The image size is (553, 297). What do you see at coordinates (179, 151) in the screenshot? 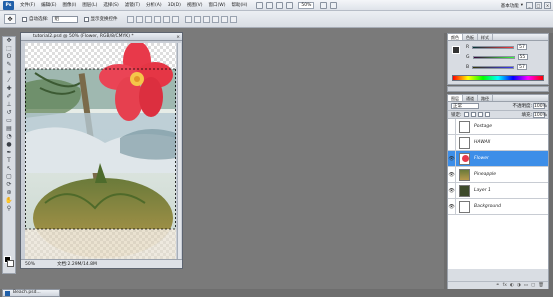
I see `vertical-scrollbar` at bounding box center [179, 151].